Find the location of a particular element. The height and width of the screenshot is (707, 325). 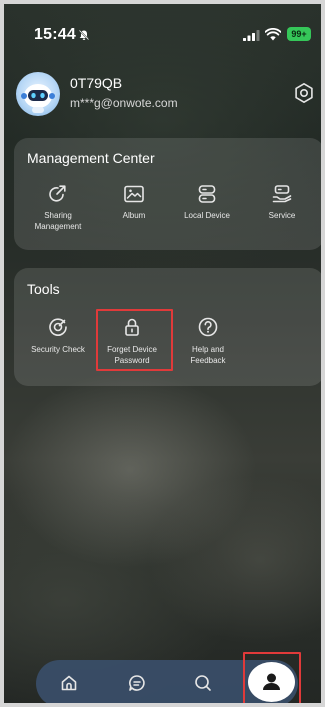

album-item: Album is located at coordinates (134, 202).